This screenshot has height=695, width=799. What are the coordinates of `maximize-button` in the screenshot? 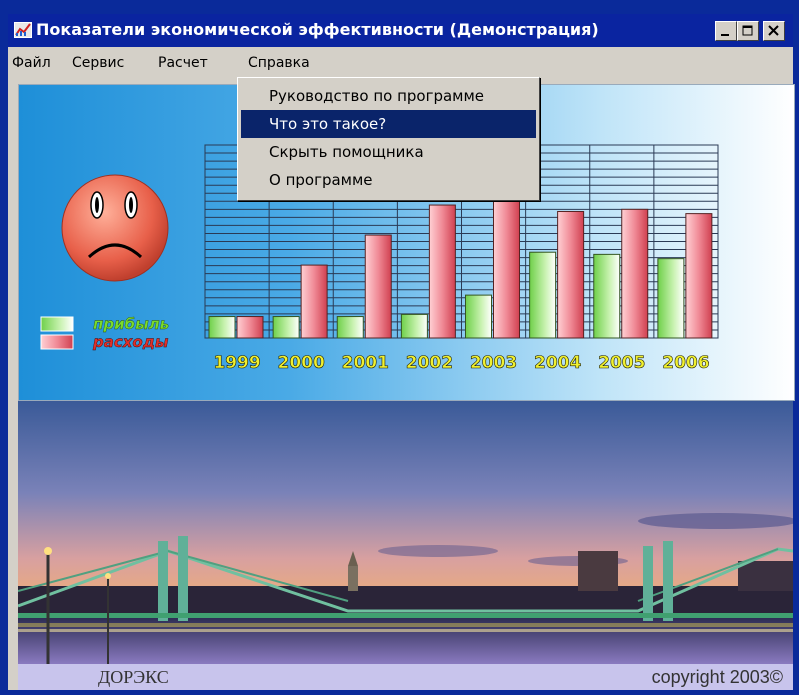 It's located at (748, 31).